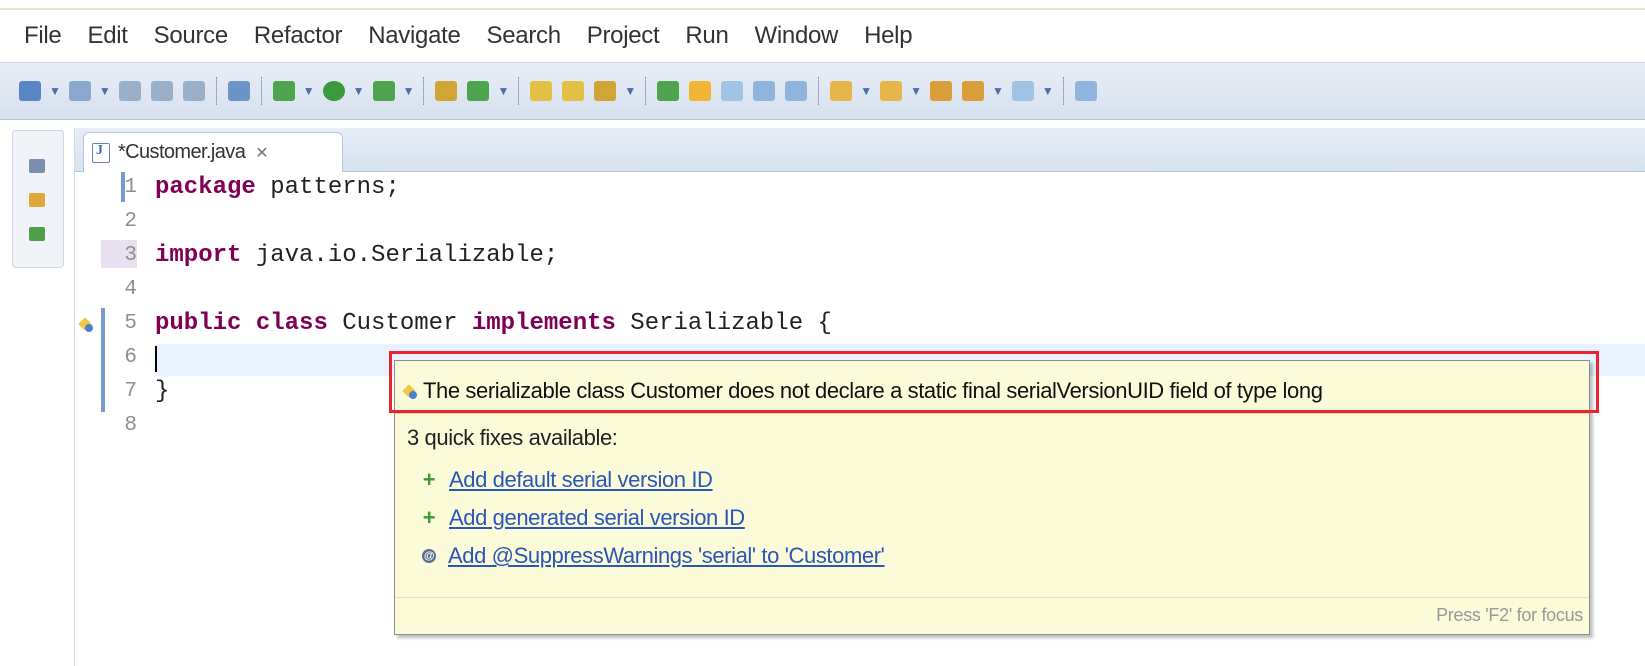 This screenshot has height=666, width=1645. Describe the element at coordinates (191, 36) in the screenshot. I see `menu-source: Source` at that location.